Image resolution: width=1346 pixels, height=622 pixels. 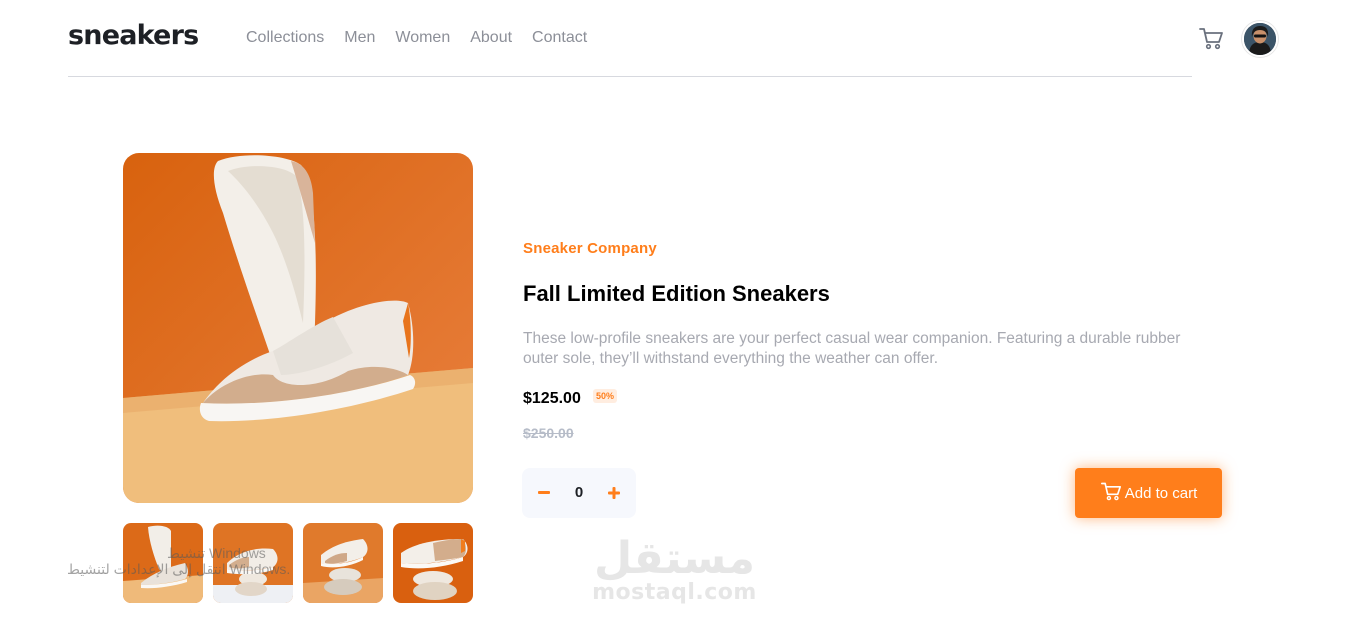 What do you see at coordinates (605, 396) in the screenshot?
I see `discount-badge: 50%` at bounding box center [605, 396].